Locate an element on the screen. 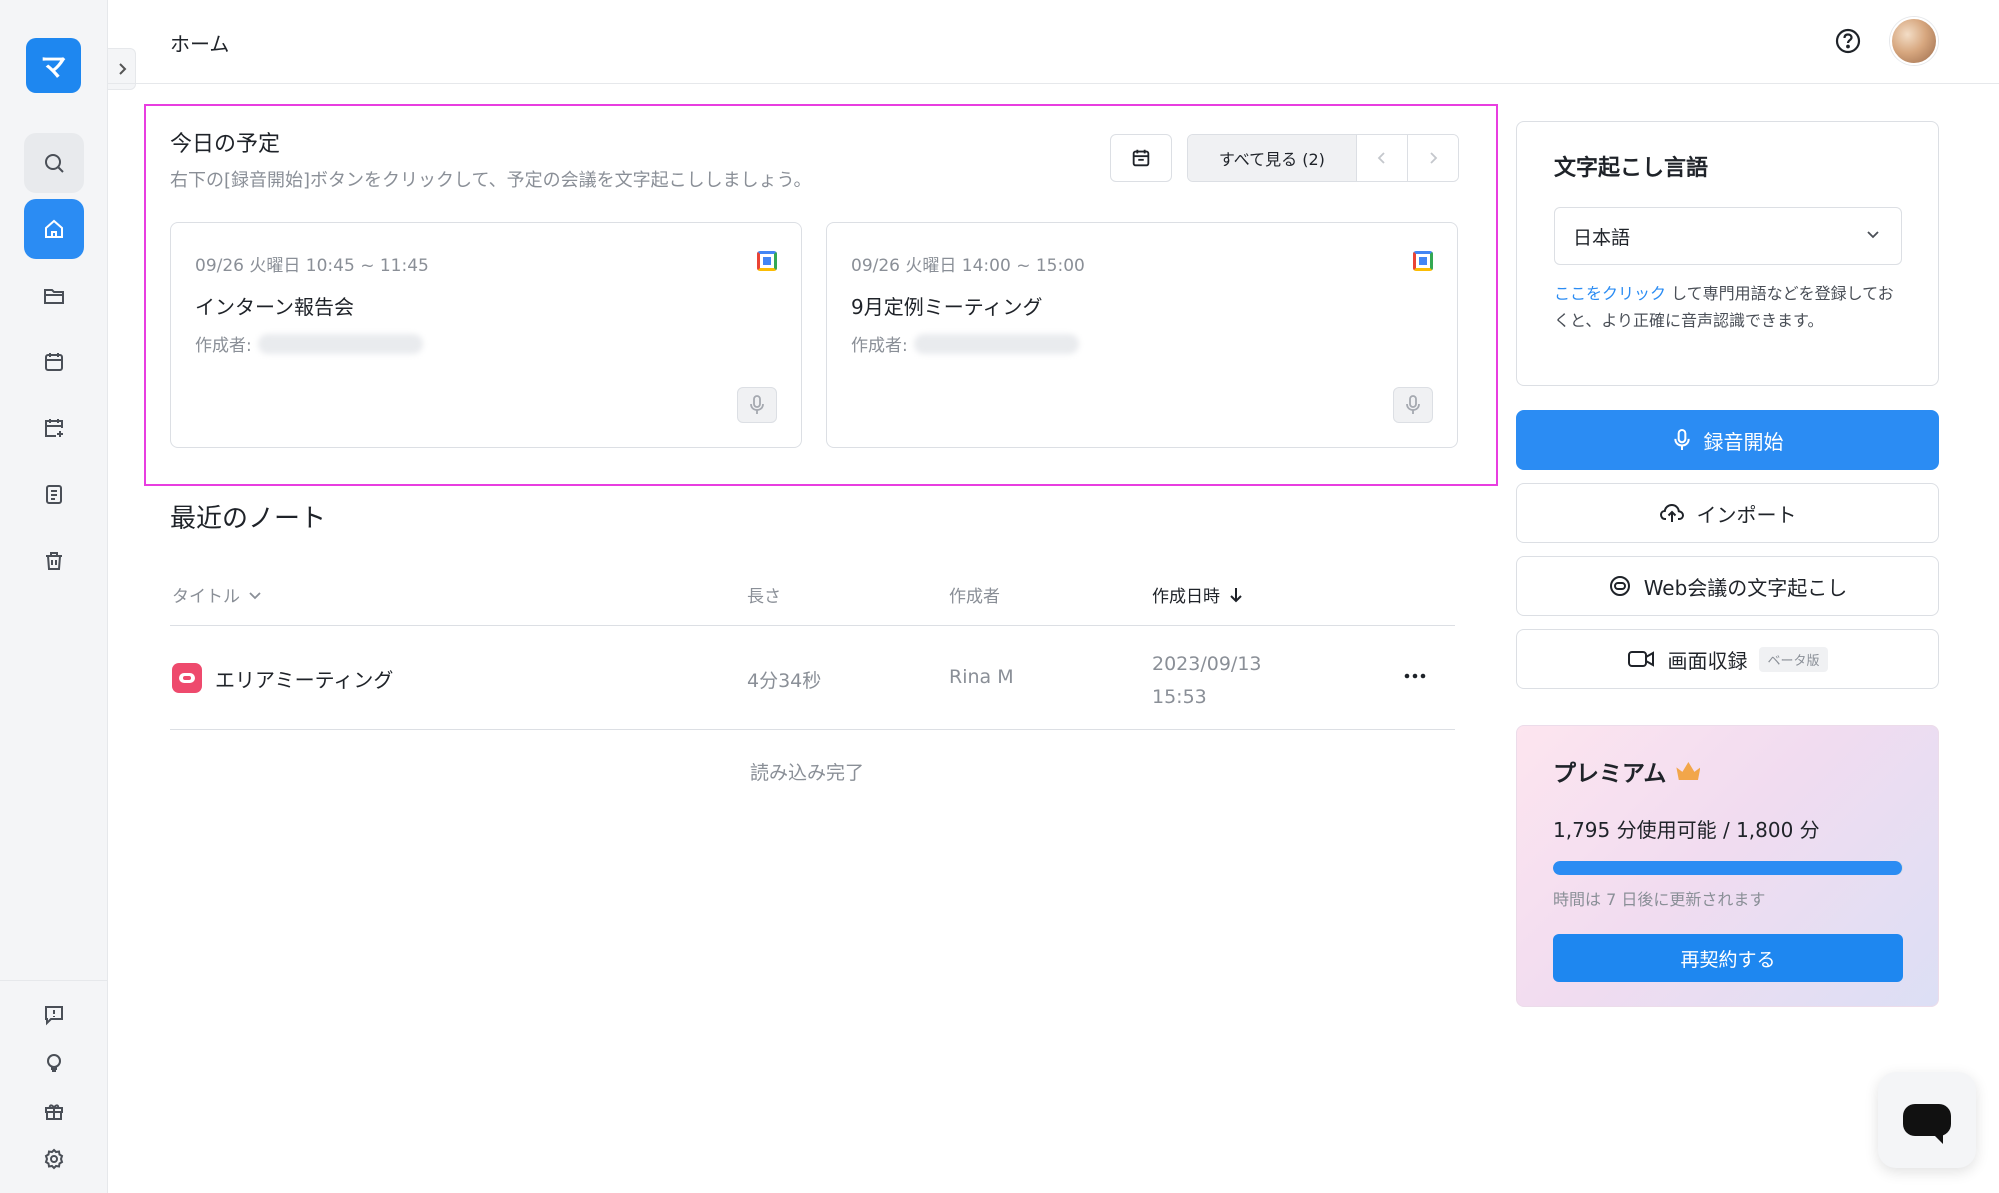 The width and height of the screenshot is (1999, 1193). language-selected-value: 日本語 is located at coordinates (1602, 237).